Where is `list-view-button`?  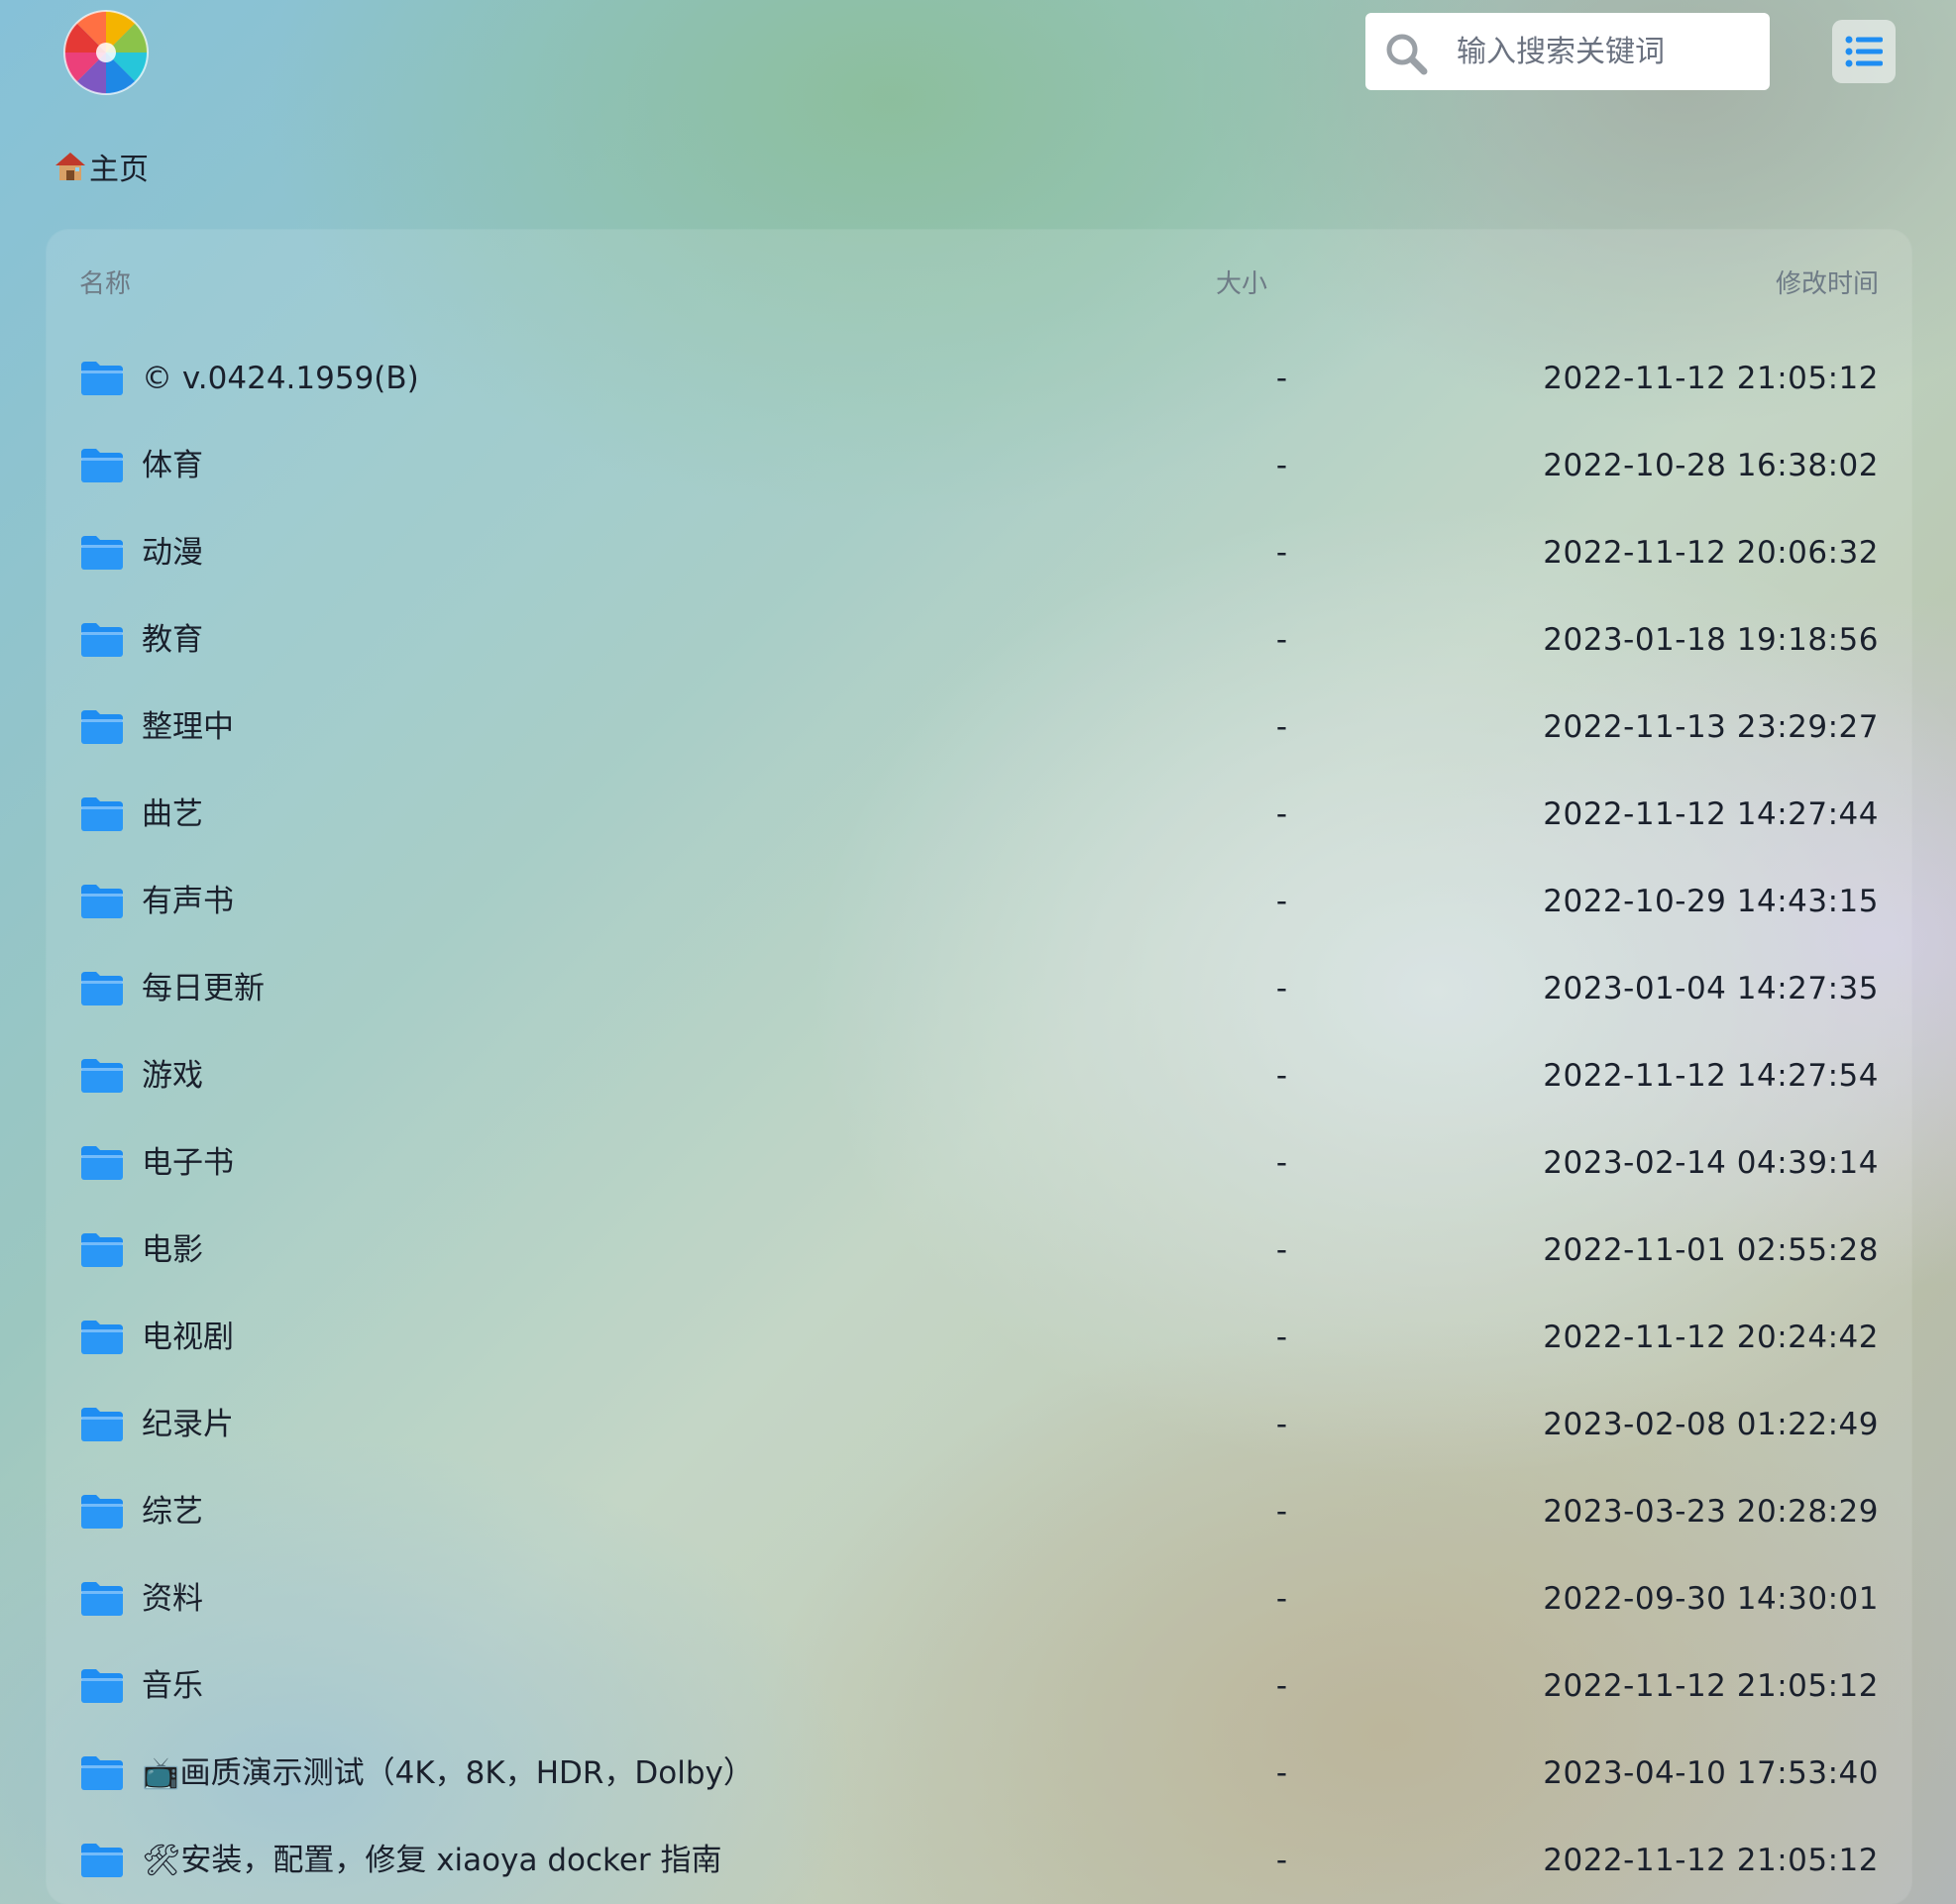
list-view-button is located at coordinates (1864, 51).